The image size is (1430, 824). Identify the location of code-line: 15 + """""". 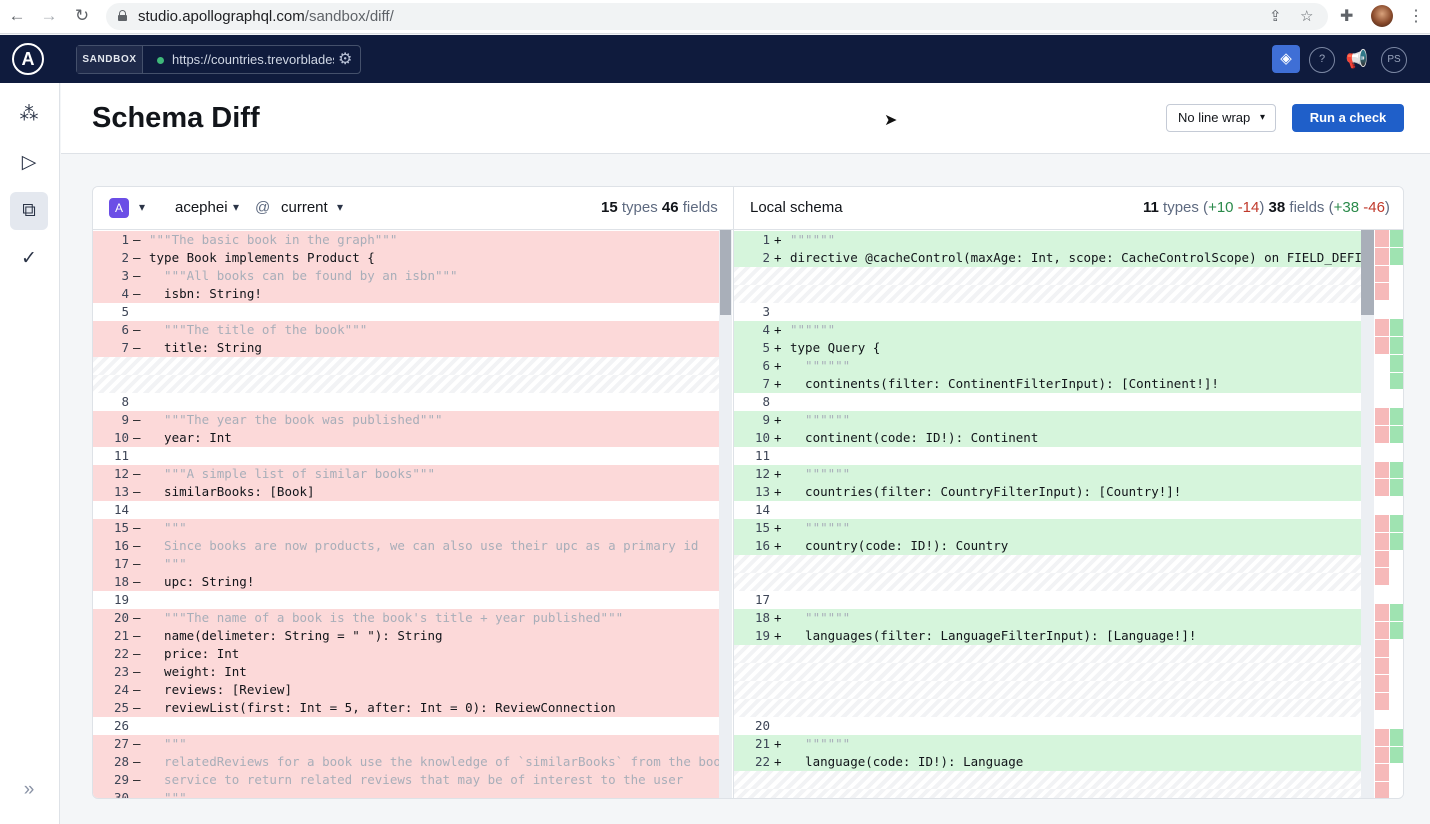
(1047, 528).